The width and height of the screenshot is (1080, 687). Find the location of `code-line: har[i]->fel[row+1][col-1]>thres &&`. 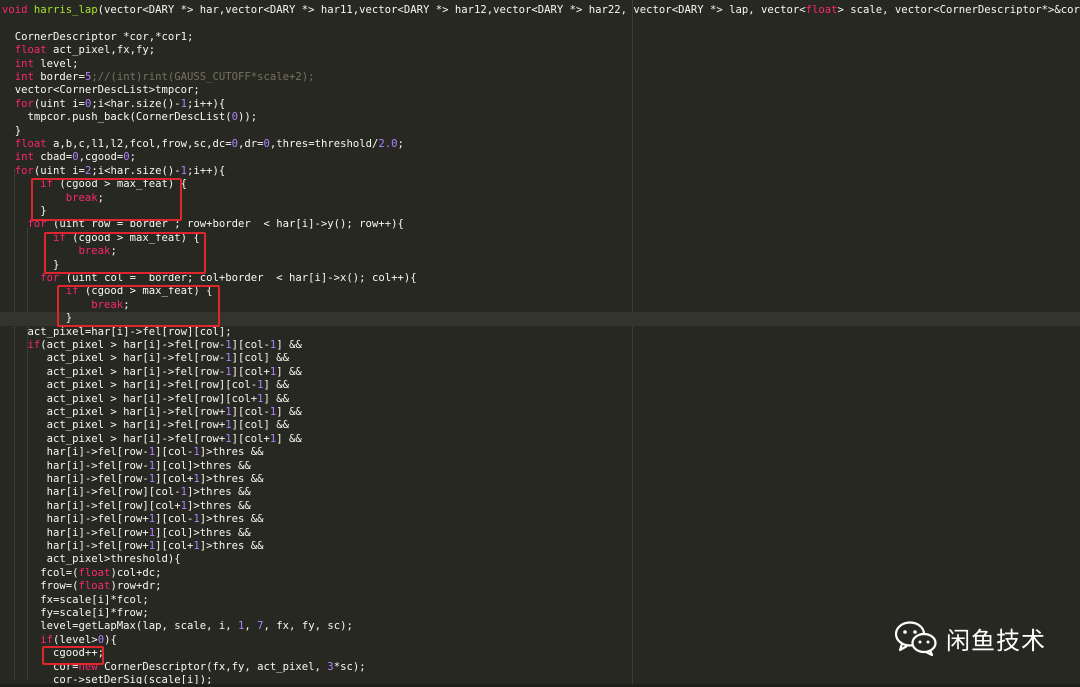

code-line: har[i]->fel[row+1][col-1]>thres && is located at coordinates (132, 519).